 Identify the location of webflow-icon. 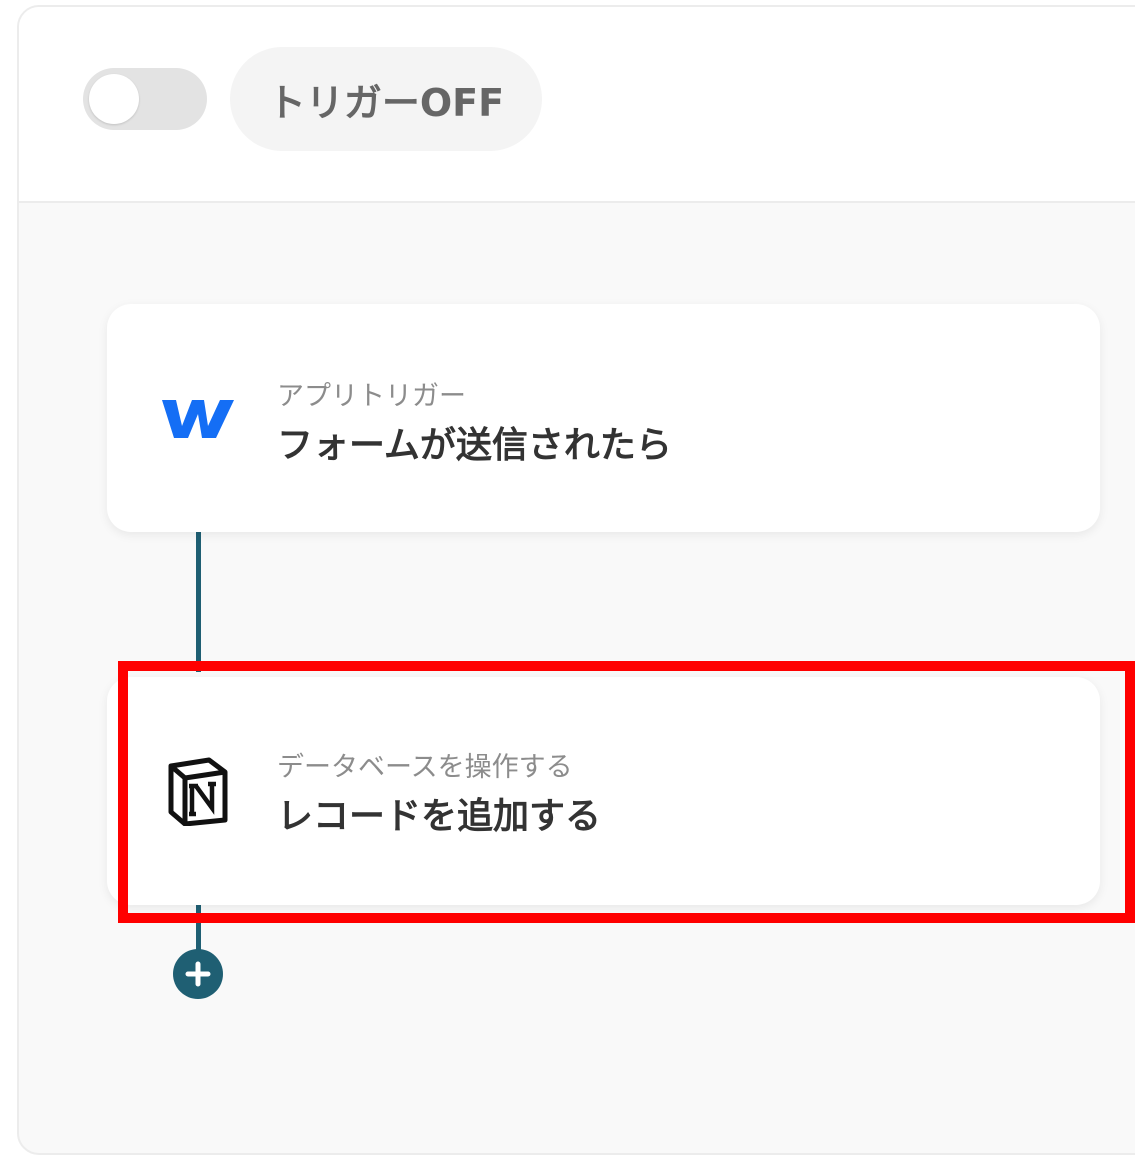
(198, 418).